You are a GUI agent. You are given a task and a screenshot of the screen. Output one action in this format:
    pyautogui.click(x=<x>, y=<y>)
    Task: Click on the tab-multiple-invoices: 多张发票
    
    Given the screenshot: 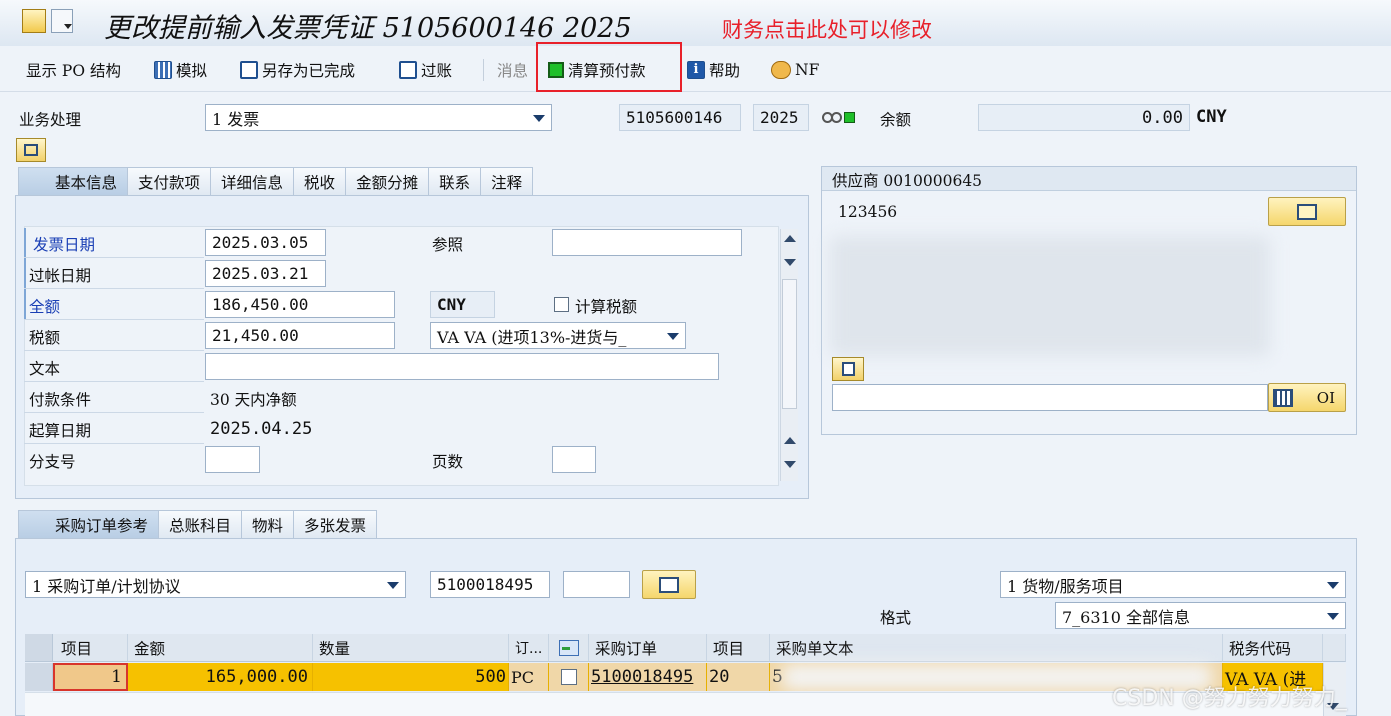 What is the action you would take?
    pyautogui.click(x=335, y=524)
    